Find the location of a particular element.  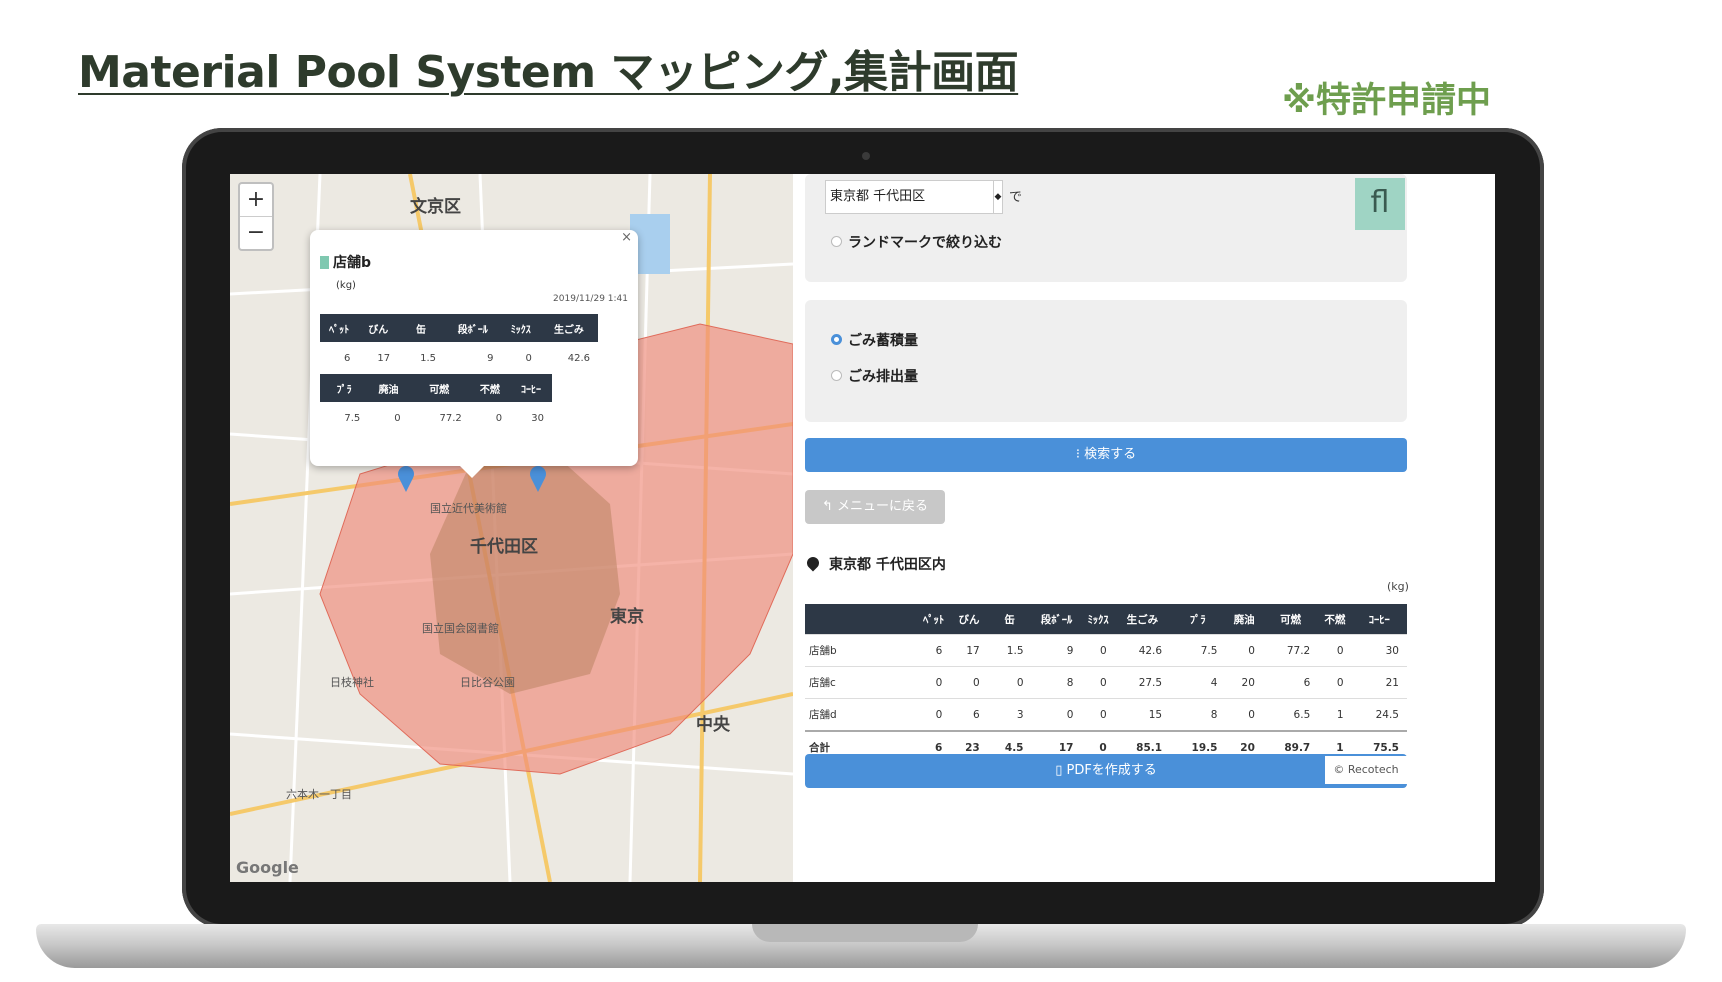

table-cell: 9 is located at coordinates (1056, 650).